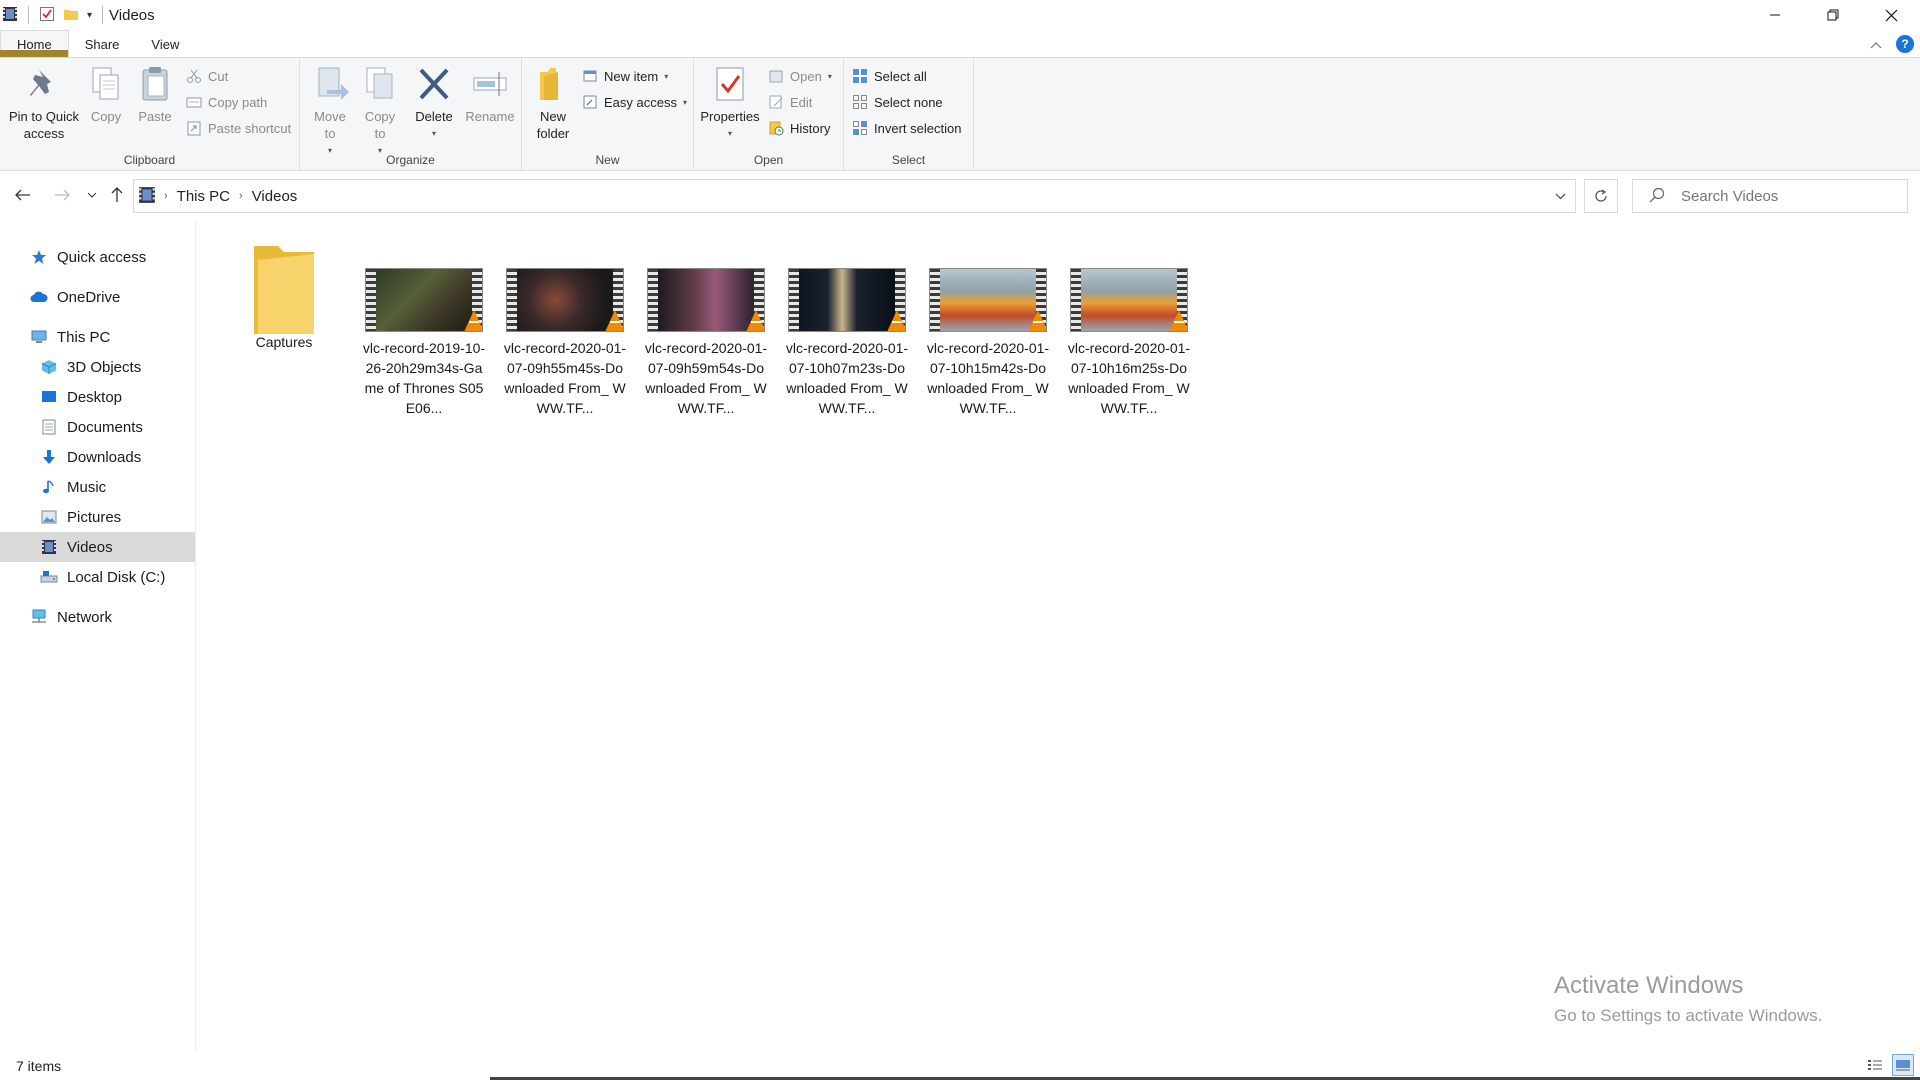  Describe the element at coordinates (44, 103) in the screenshot. I see `pin-to-quick-access-button: Pin to Quick access` at that location.